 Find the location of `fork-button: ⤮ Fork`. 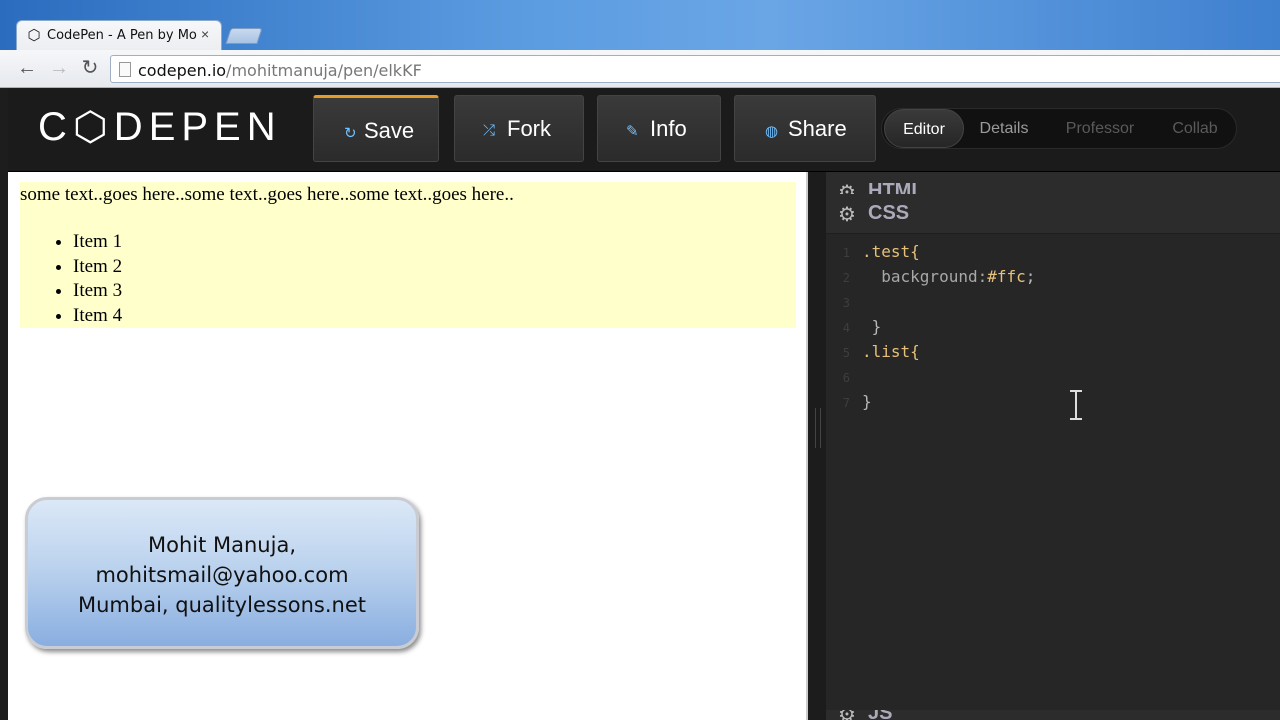

fork-button: ⤮ Fork is located at coordinates (519, 128).